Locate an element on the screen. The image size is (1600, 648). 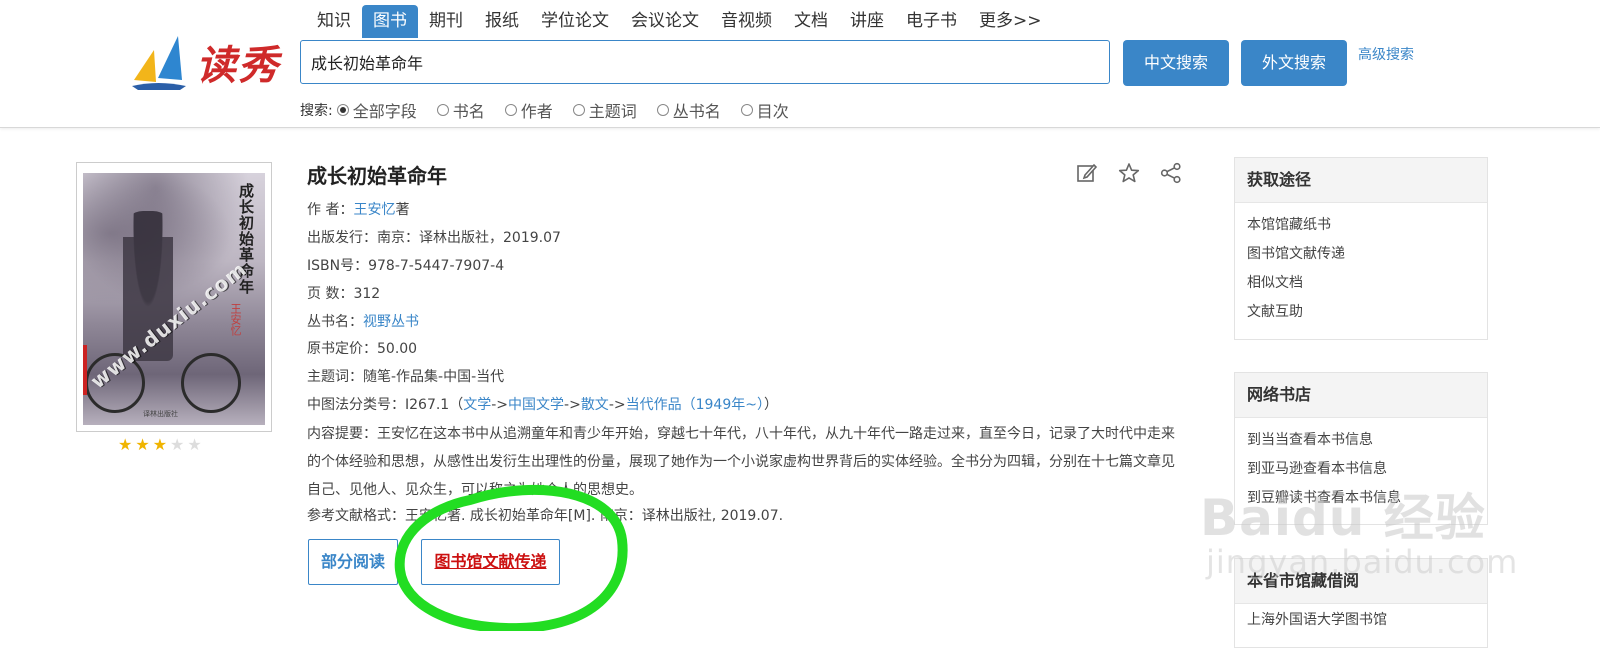
edit-note-icon is located at coordinates (1087, 173).